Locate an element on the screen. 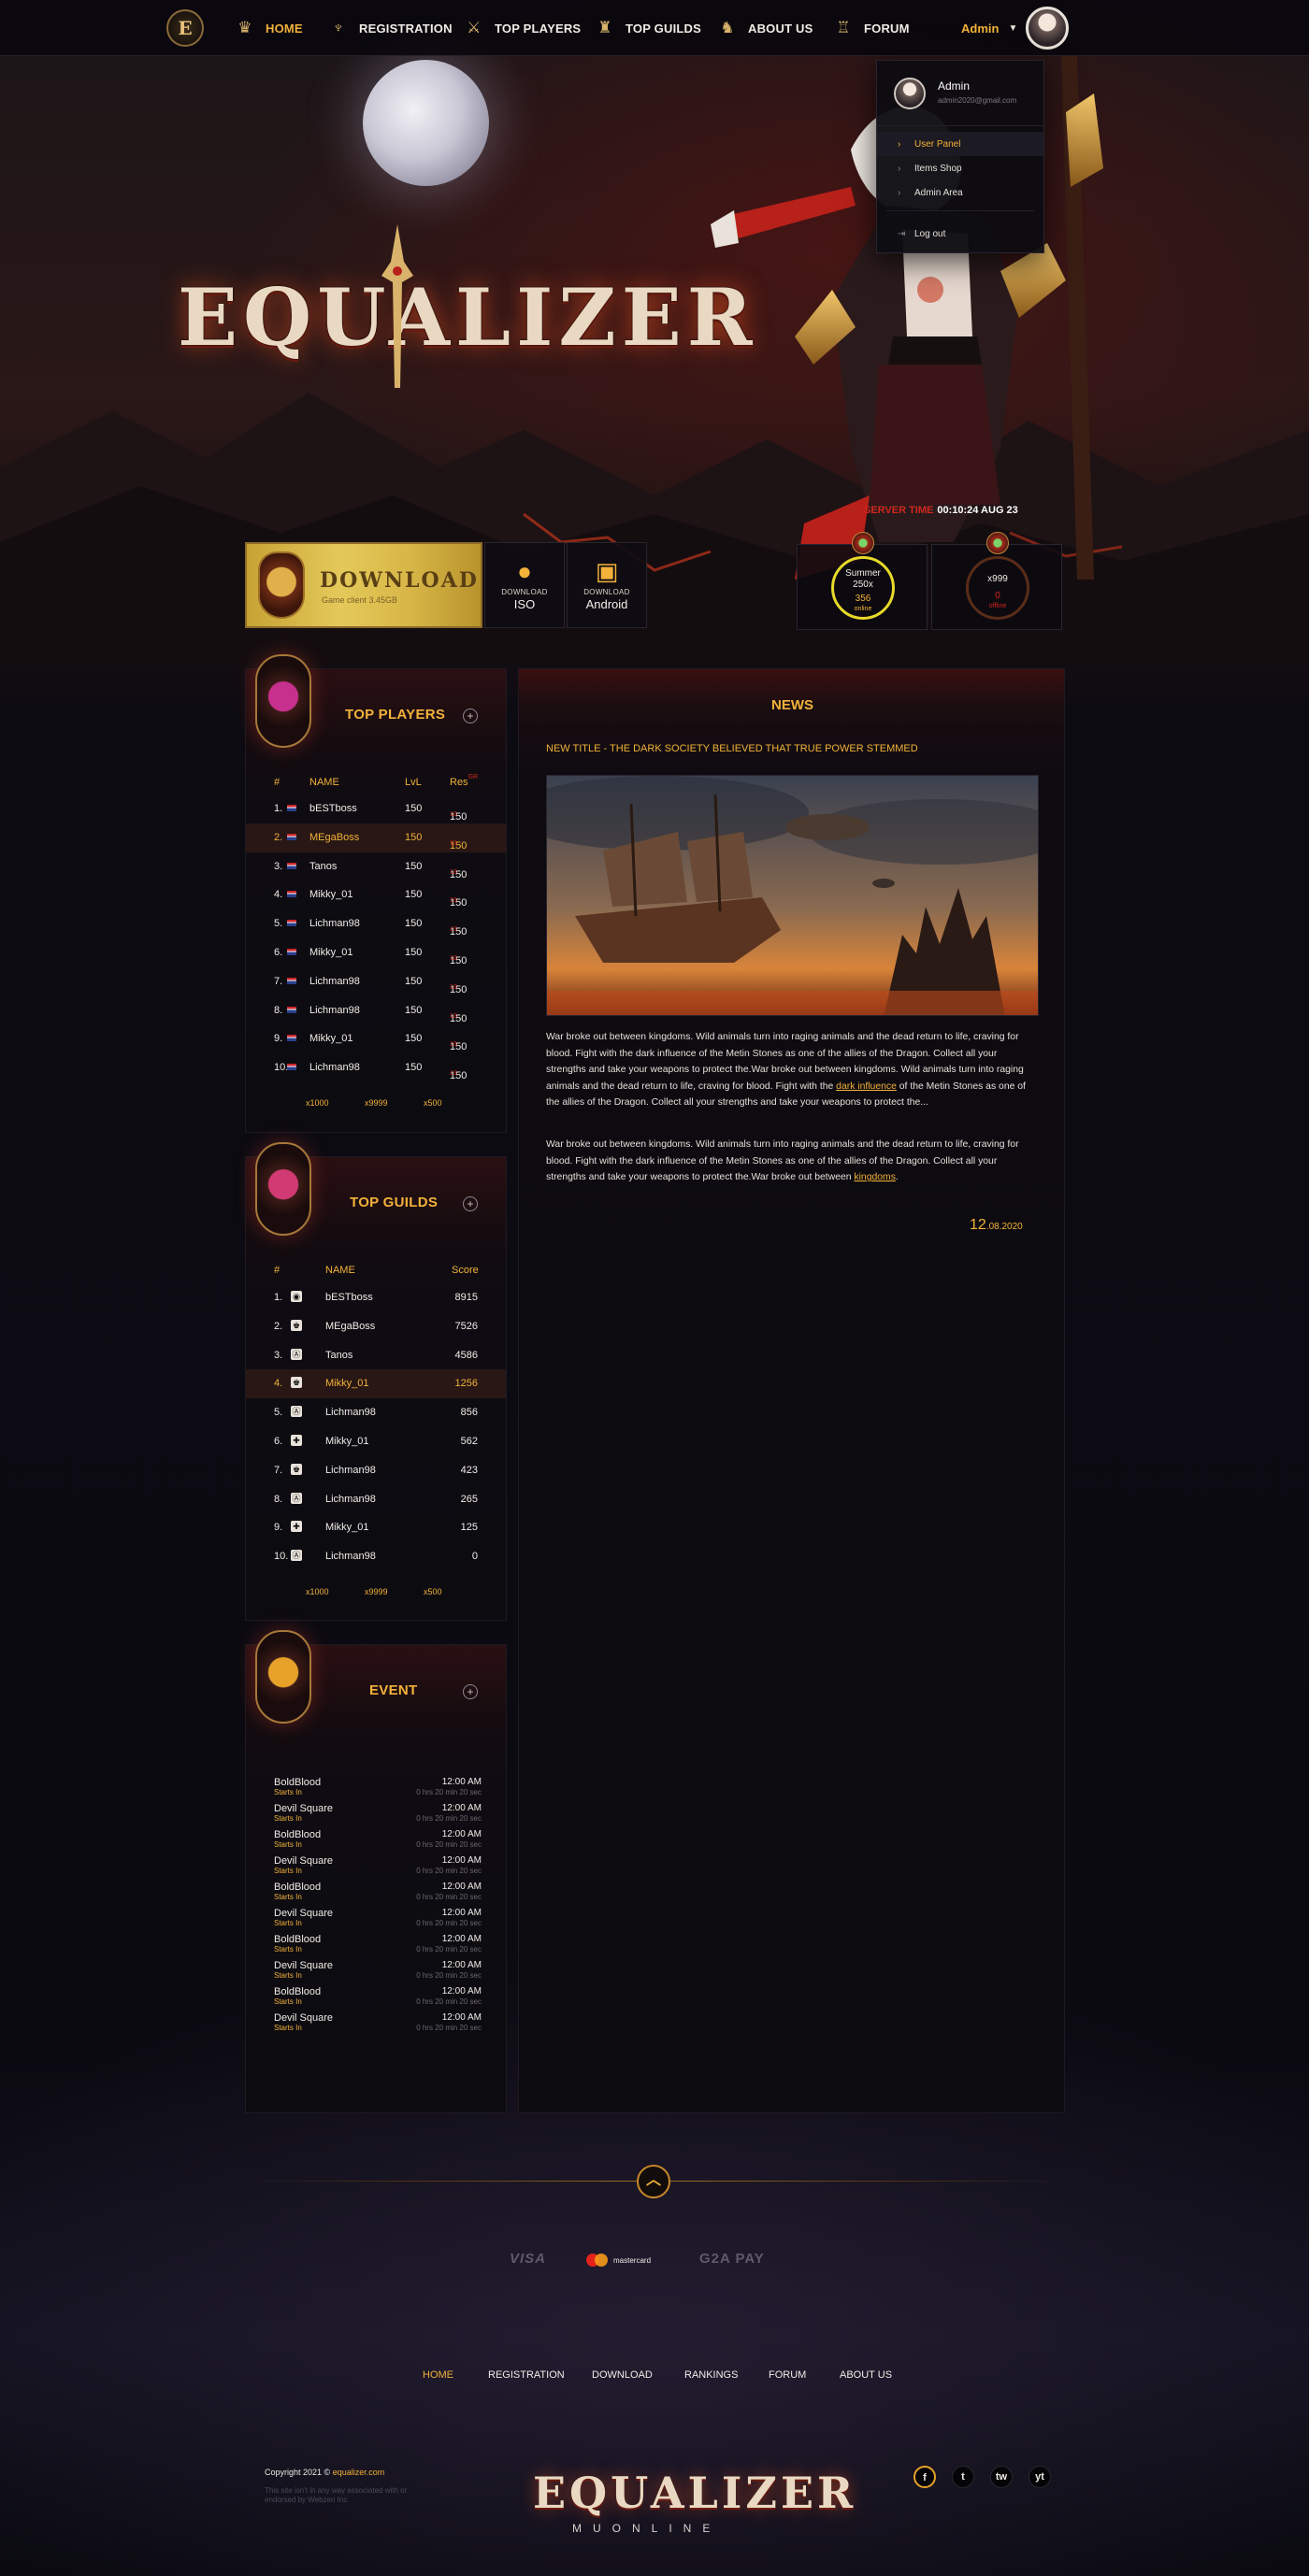 This screenshot has height=2576, width=1309. server-card-x999: x999 0 offline is located at coordinates (996, 581).